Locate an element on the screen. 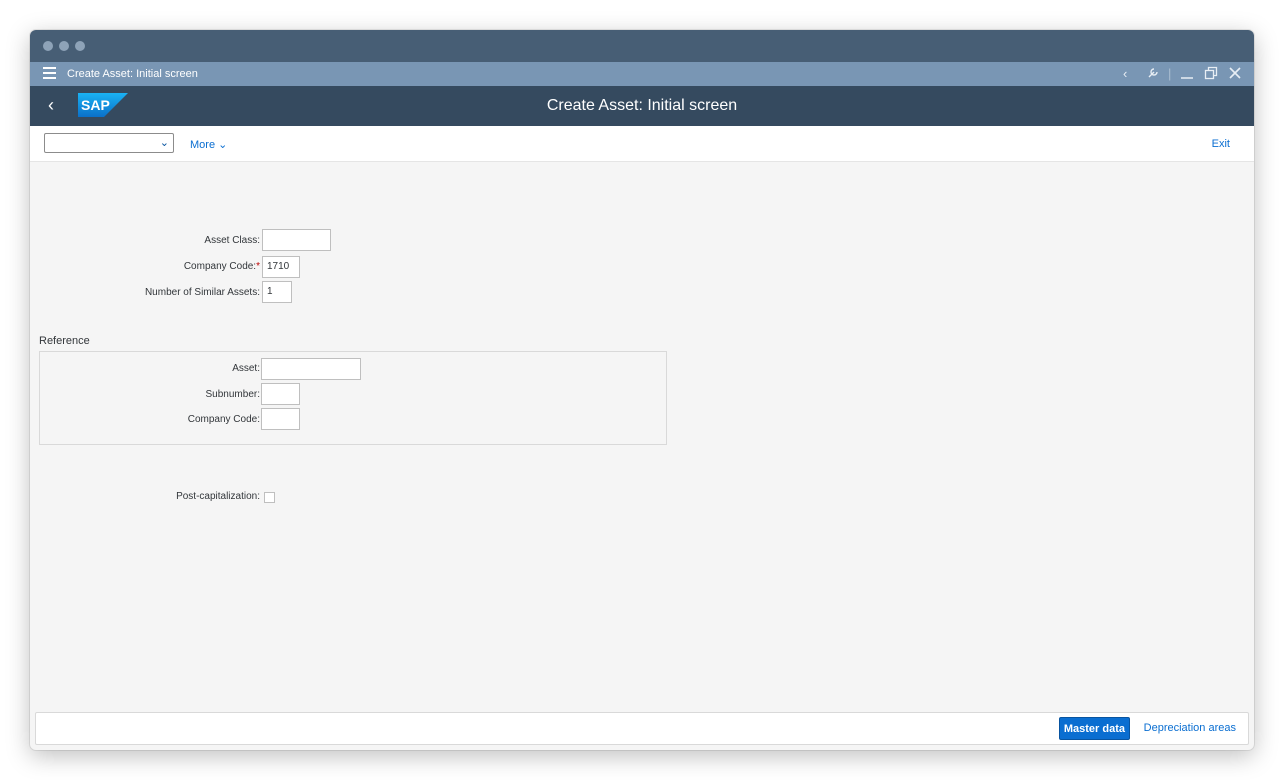 The image size is (1284, 780). post-cap-checkbox is located at coordinates (269, 497).